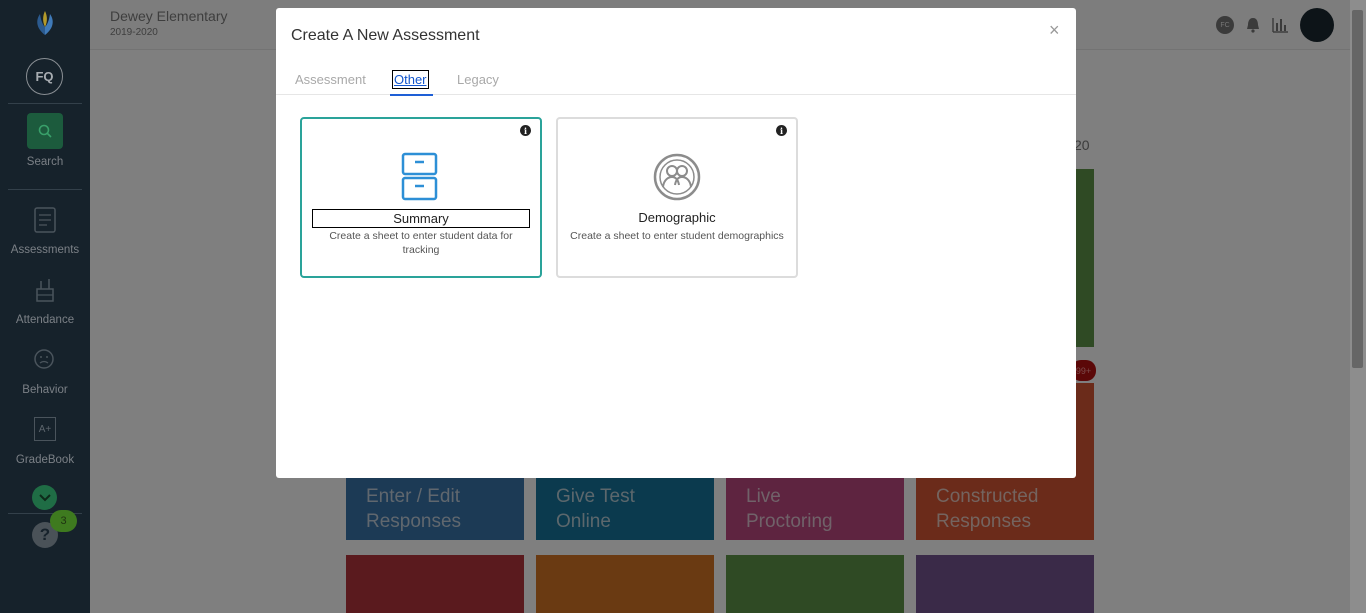  Describe the element at coordinates (63, 521) in the screenshot. I see `help-notification-badge: 3` at that location.